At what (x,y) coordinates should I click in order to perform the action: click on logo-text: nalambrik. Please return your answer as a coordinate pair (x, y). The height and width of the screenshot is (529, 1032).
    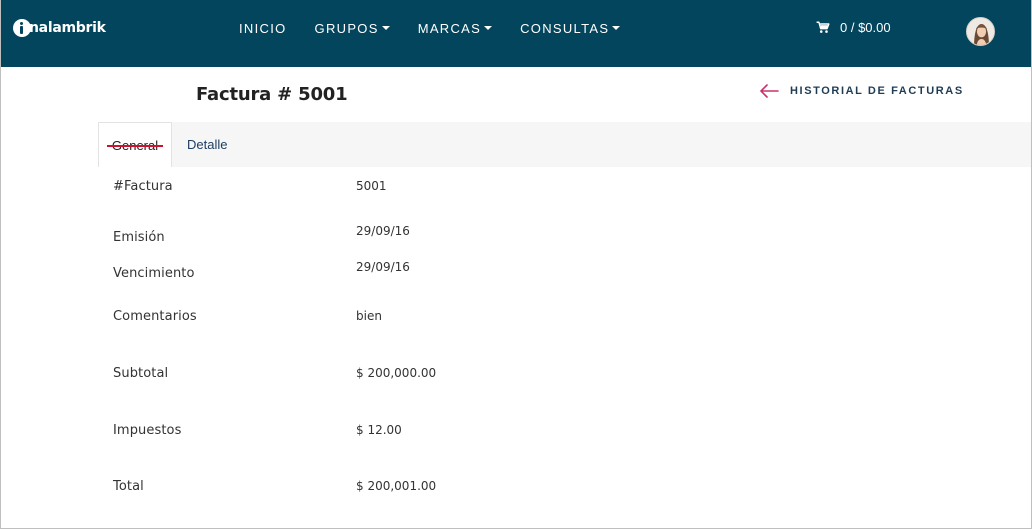
    Looking at the image, I should click on (67, 28).